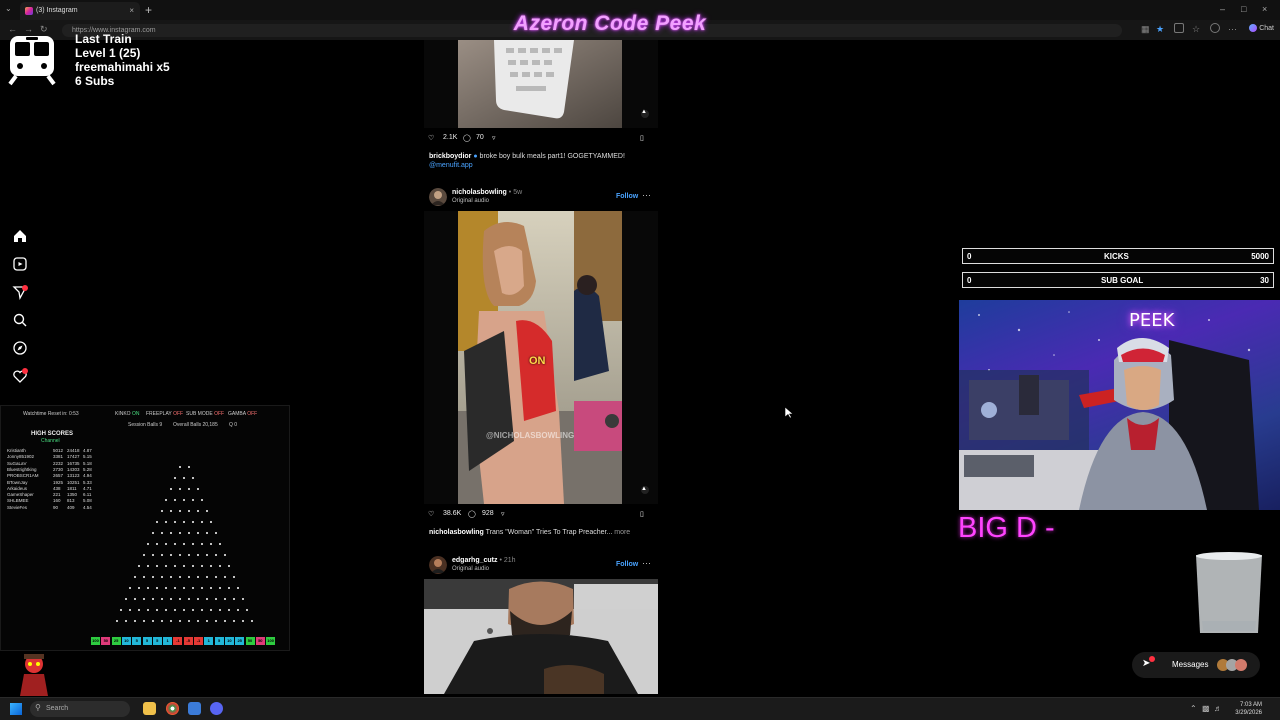 Image resolution: width=1280 pixels, height=720 pixels. I want to click on apps-grid-icon: ▦, so click(1145, 29).